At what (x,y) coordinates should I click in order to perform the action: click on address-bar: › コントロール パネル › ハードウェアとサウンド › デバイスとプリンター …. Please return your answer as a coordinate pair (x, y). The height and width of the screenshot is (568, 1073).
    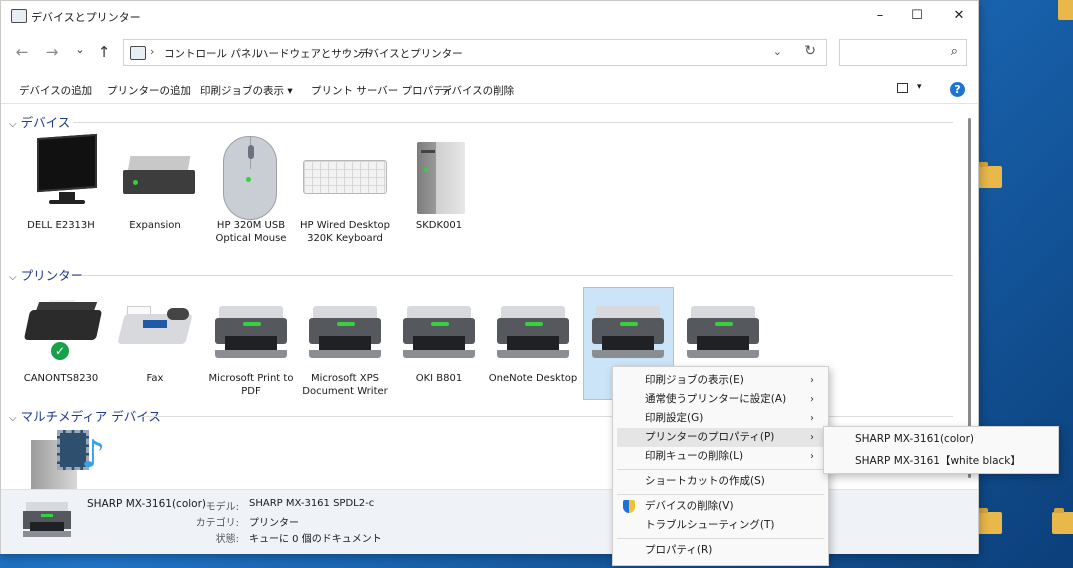
    Looking at the image, I should click on (475, 52).